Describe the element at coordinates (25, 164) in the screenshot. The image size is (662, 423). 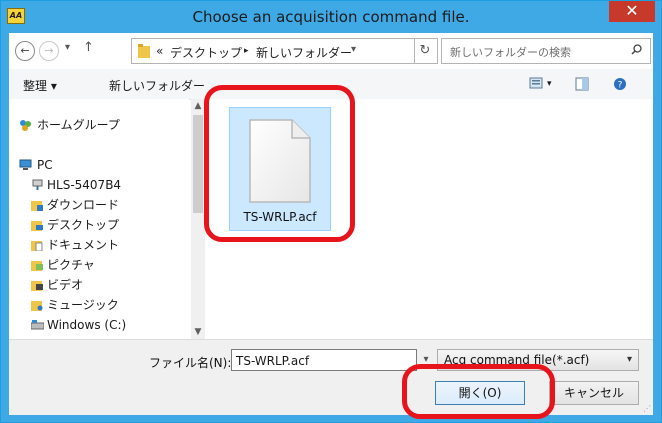
I see `pc-icon` at that location.